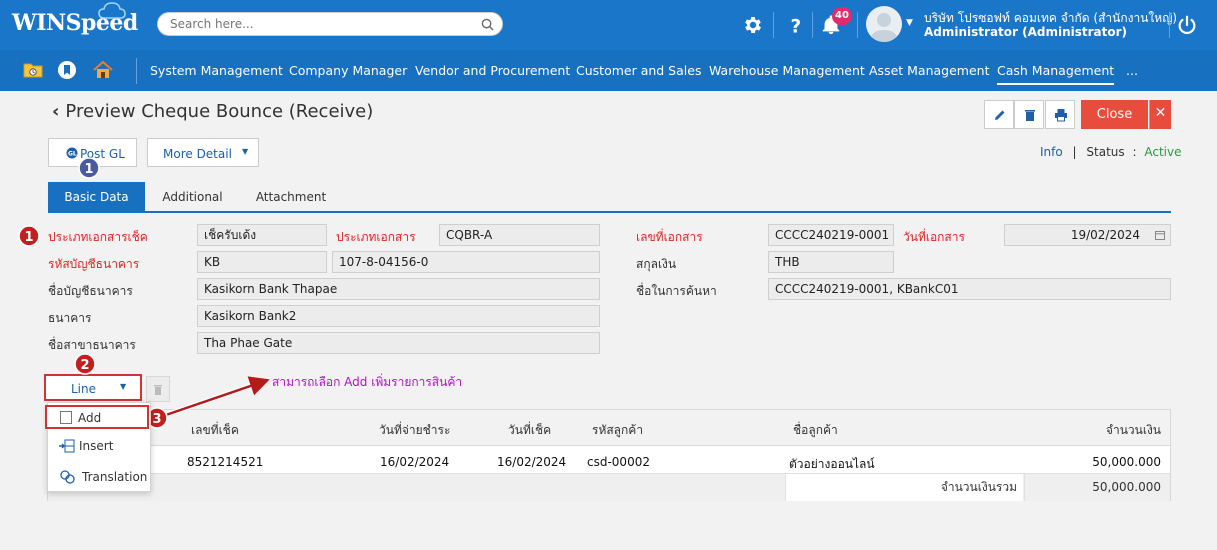 This screenshot has height=550, width=1217. I want to click on menu-item-add: Add, so click(97, 417).